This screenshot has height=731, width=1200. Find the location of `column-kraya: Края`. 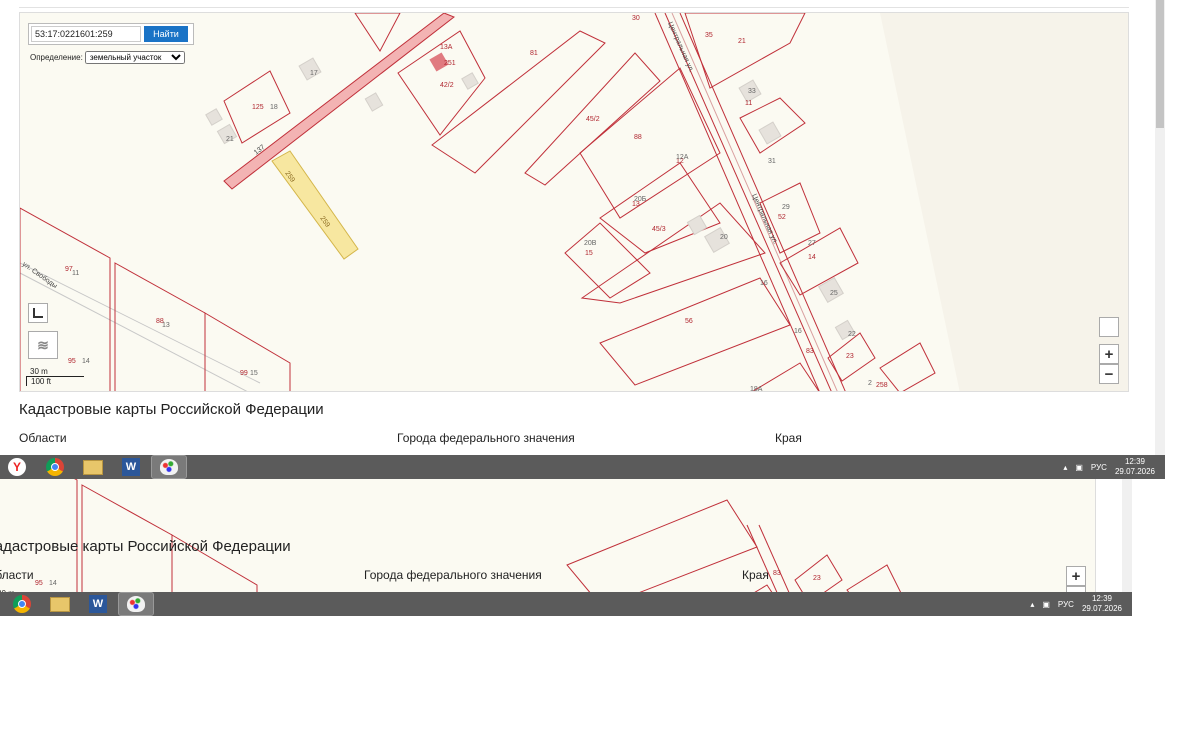

column-kraya: Края is located at coordinates (788, 438).